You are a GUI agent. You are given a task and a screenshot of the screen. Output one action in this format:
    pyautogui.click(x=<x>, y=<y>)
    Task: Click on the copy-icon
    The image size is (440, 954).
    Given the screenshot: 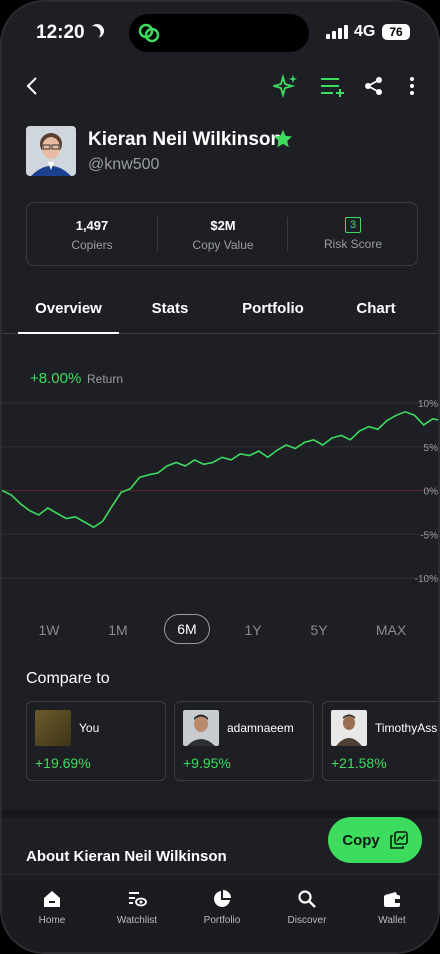 What is the action you would take?
    pyautogui.click(x=398, y=840)
    